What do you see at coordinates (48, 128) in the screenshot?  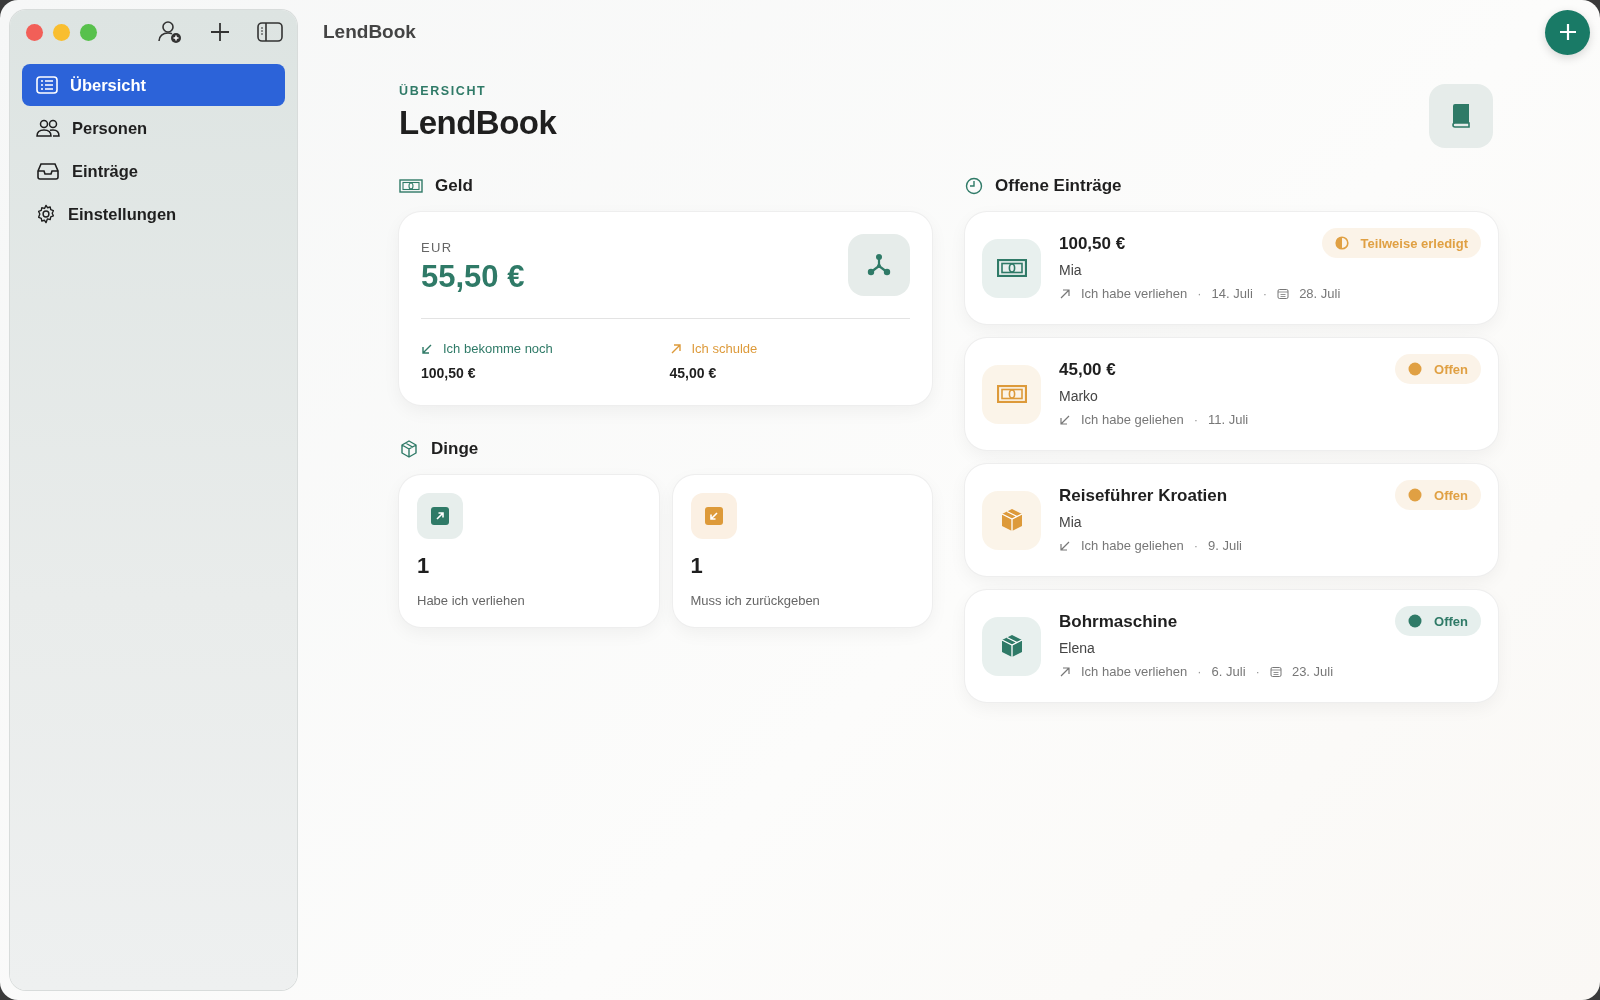 I see `people-icon` at bounding box center [48, 128].